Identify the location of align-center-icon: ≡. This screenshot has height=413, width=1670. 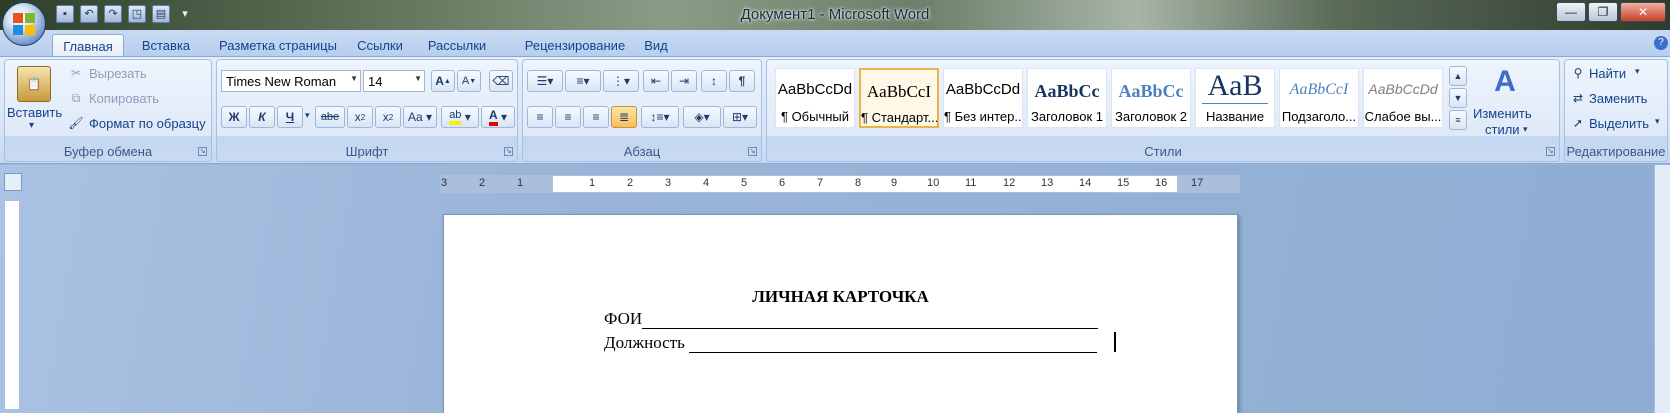
(568, 117).